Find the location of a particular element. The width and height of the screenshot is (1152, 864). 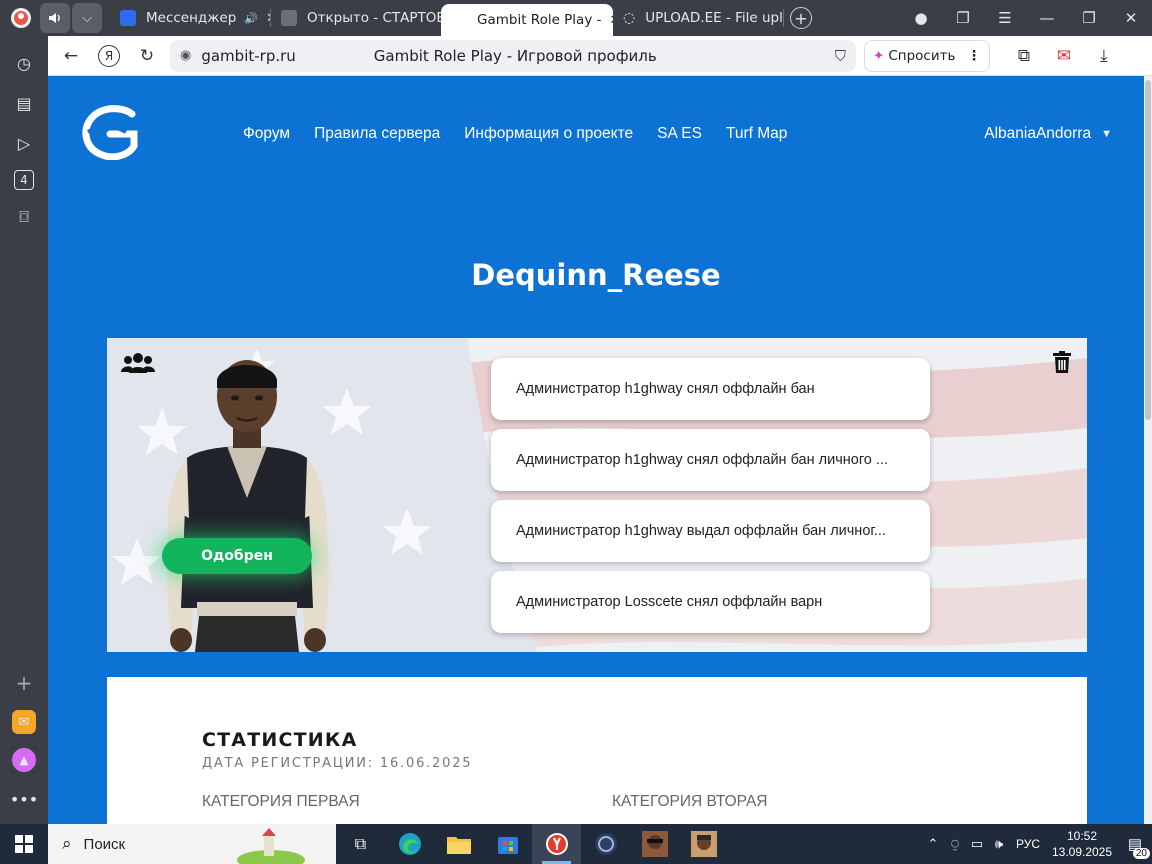

messenger-favicon-icon is located at coordinates (128, 18).